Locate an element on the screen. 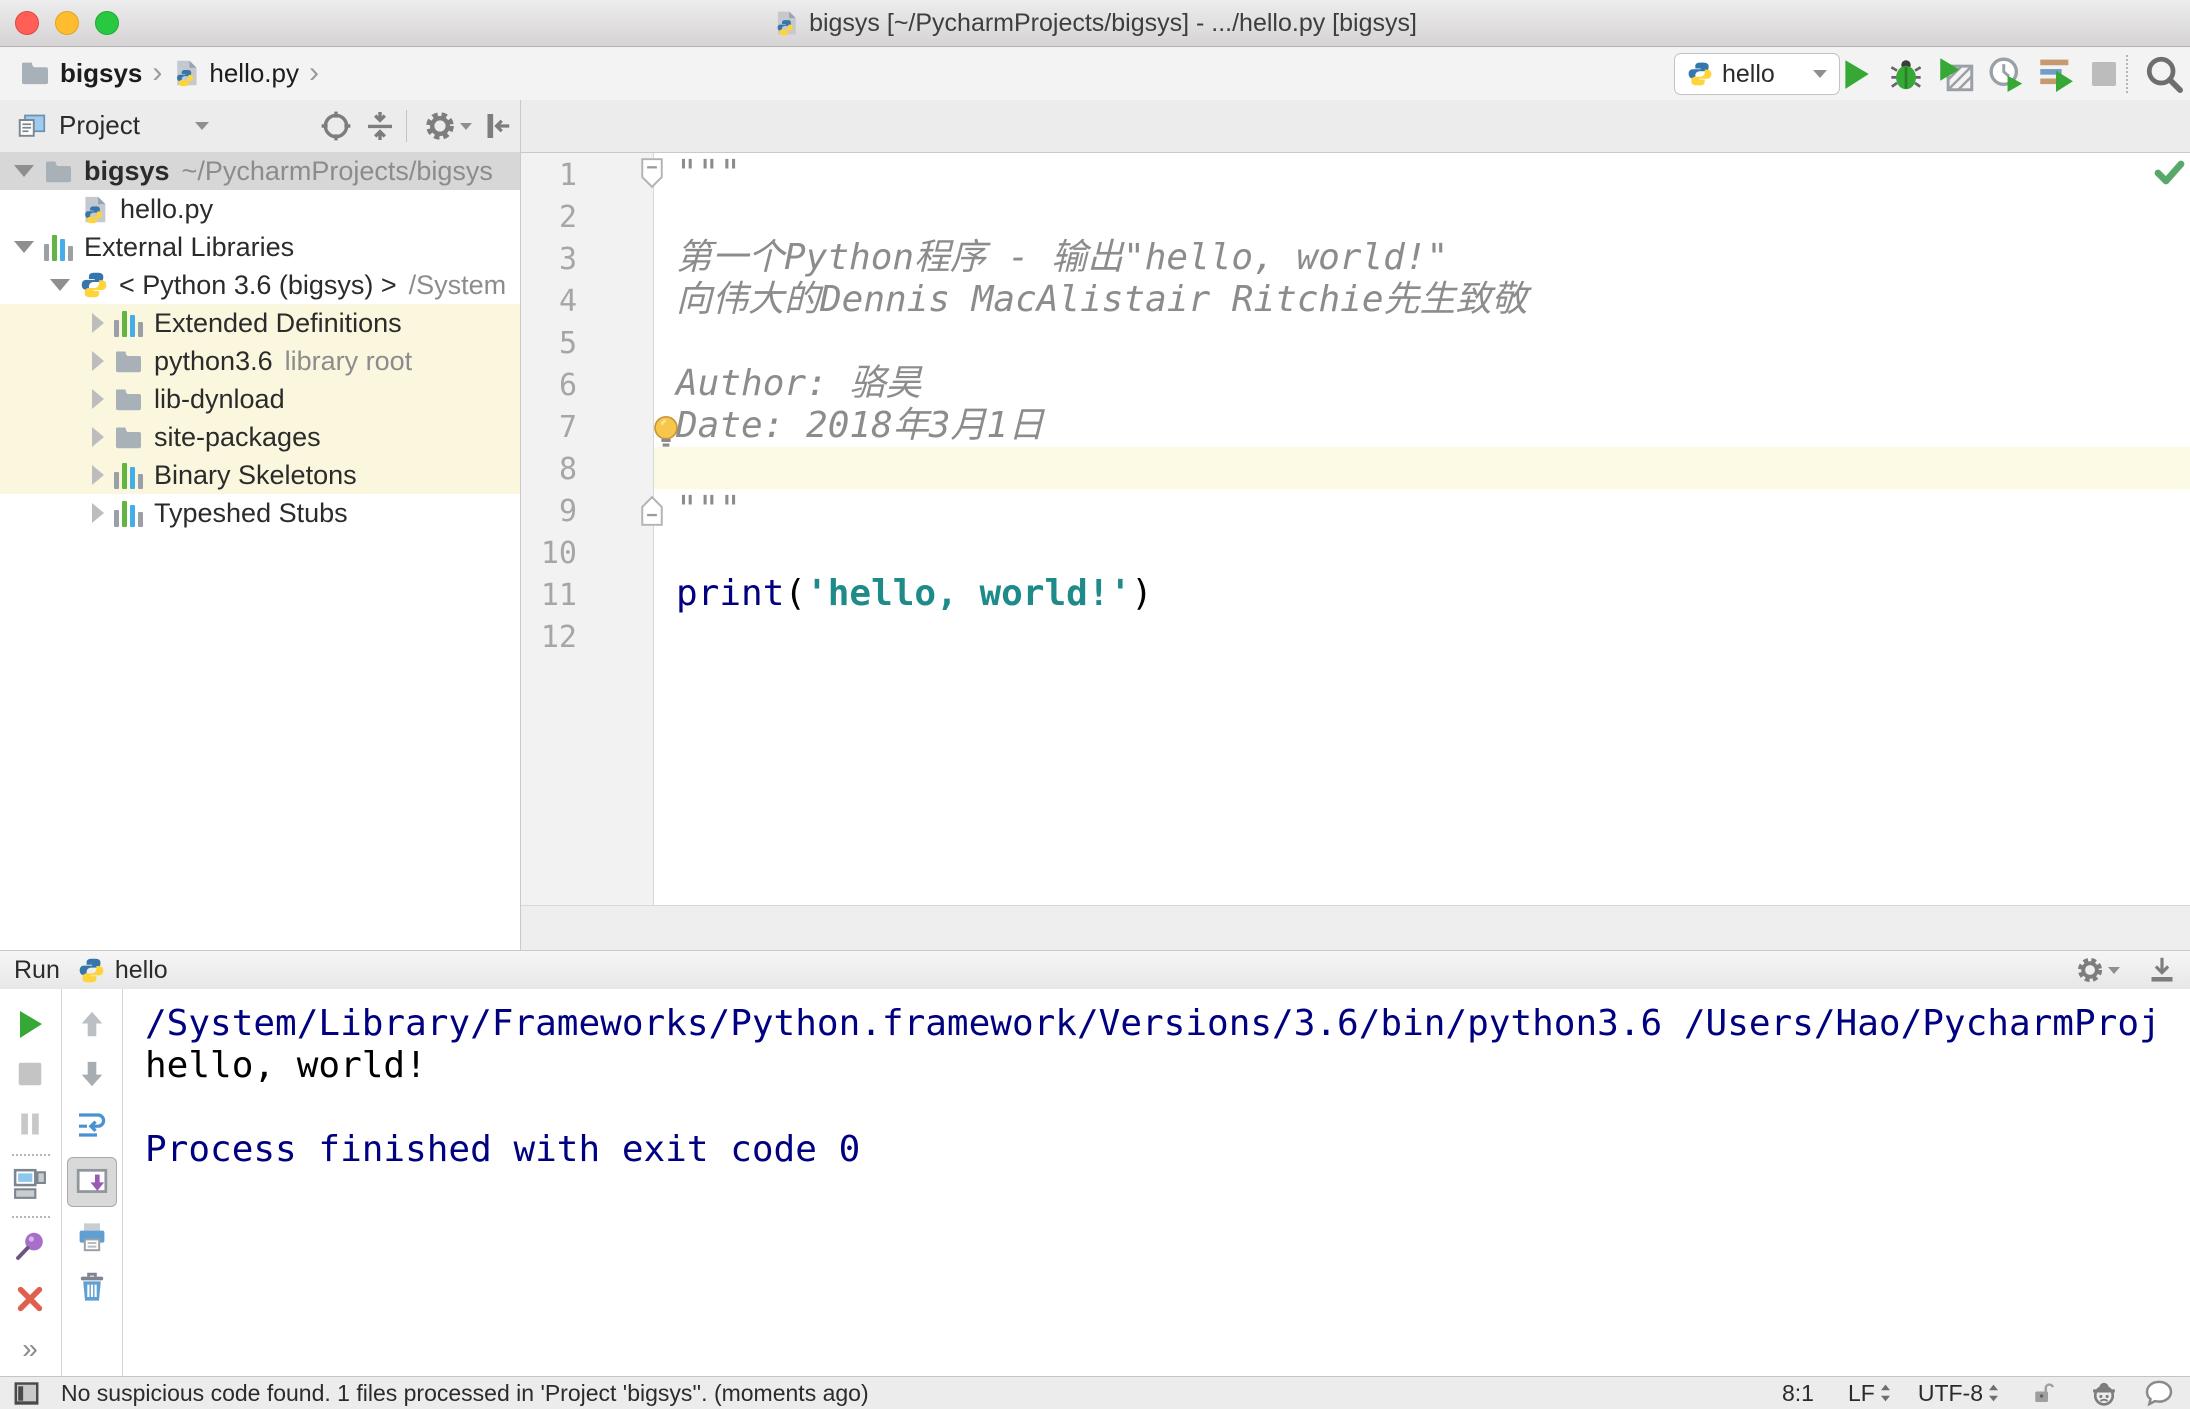 Image resolution: width=2190 pixels, height=1409 pixels. concurrency-diagram-button is located at coordinates (2056, 74).